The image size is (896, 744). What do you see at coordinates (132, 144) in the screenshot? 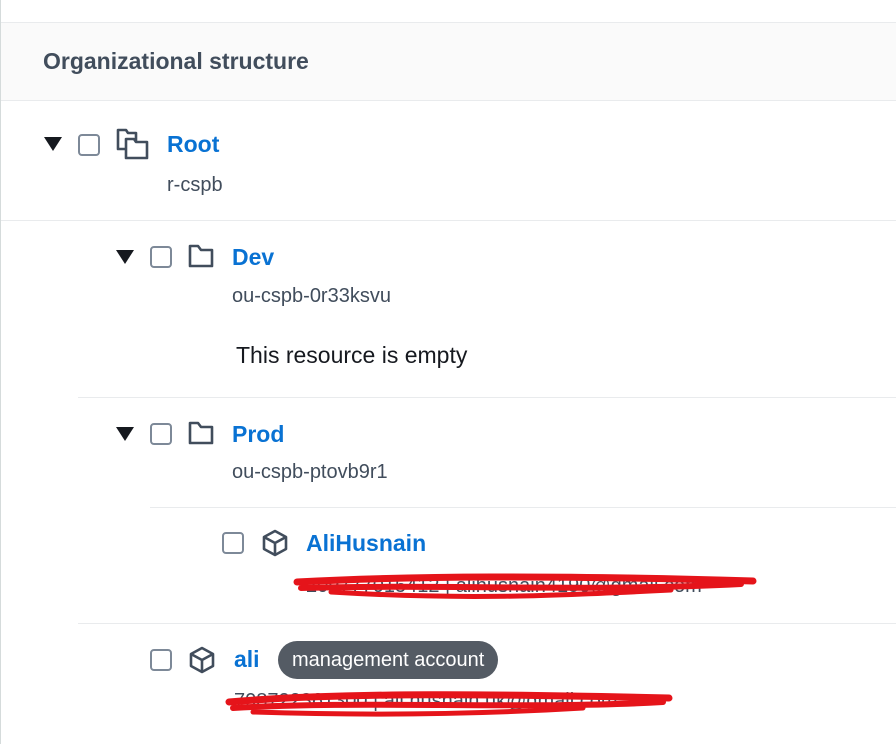
I see `root-folders-icon` at bounding box center [132, 144].